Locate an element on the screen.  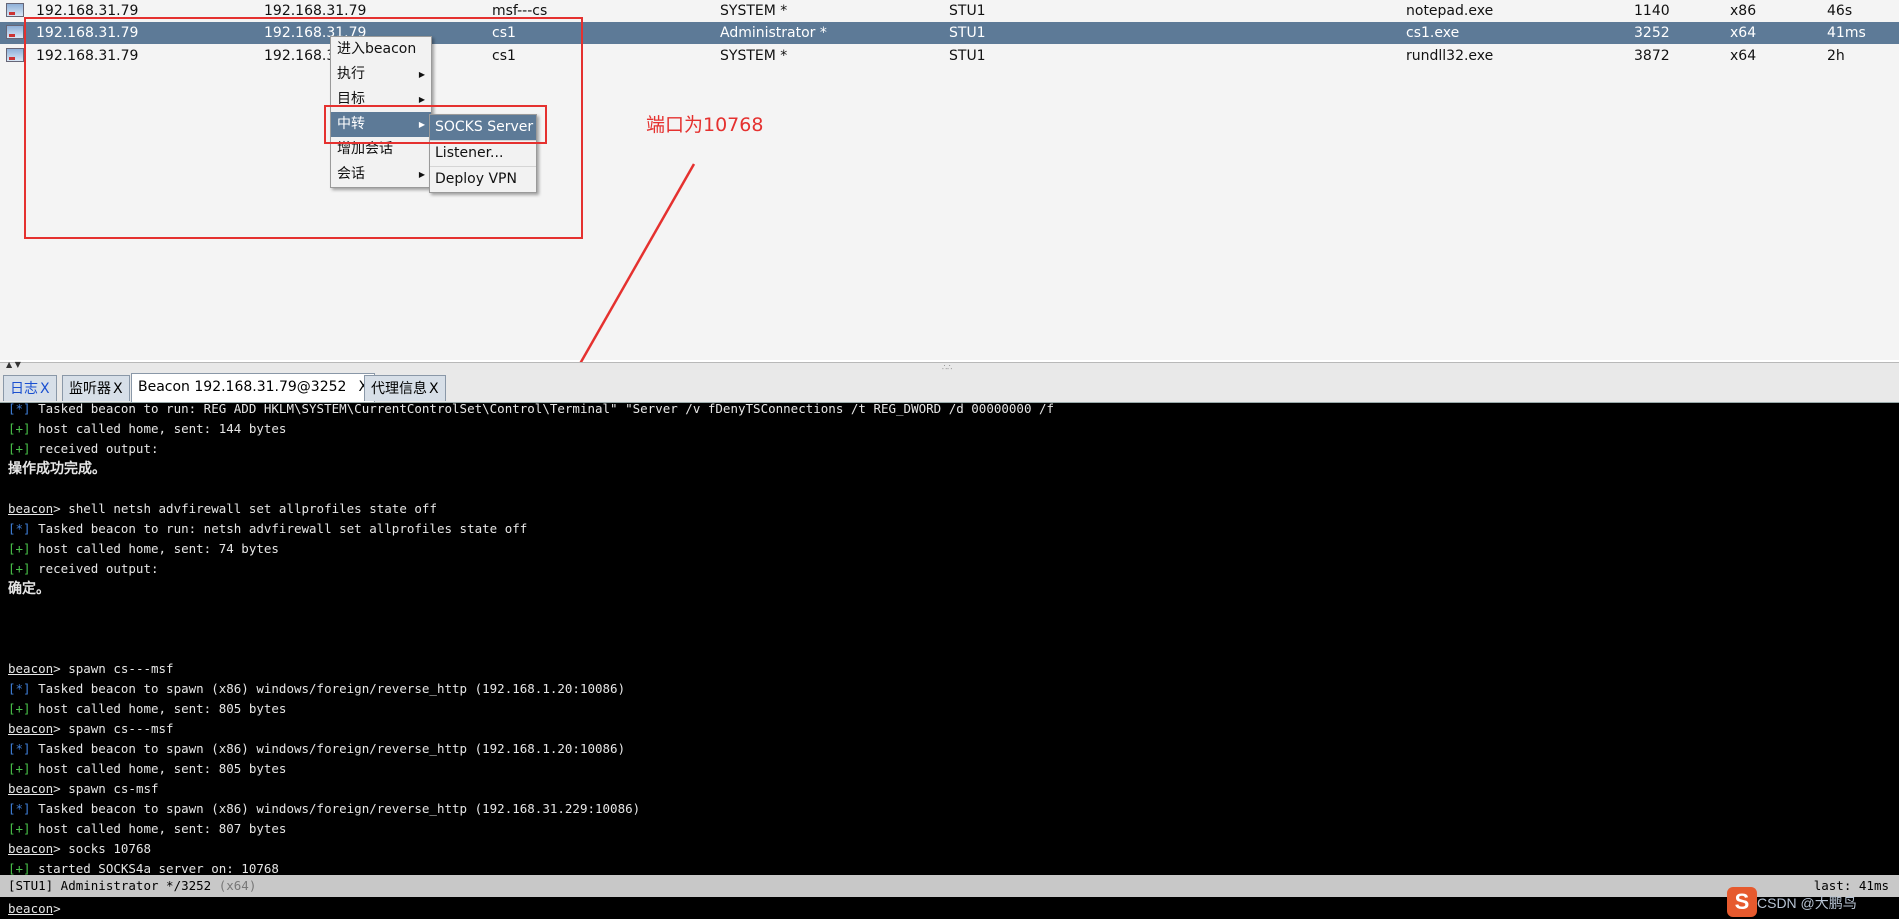
console-line-text: host called home, sent: 144 bytes is located at coordinates (158, 428).